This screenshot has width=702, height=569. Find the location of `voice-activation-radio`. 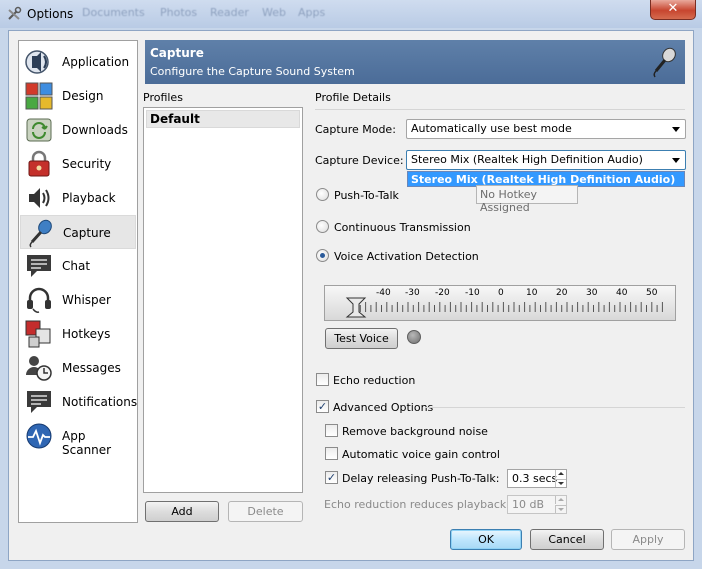

voice-activation-radio is located at coordinates (322, 255).